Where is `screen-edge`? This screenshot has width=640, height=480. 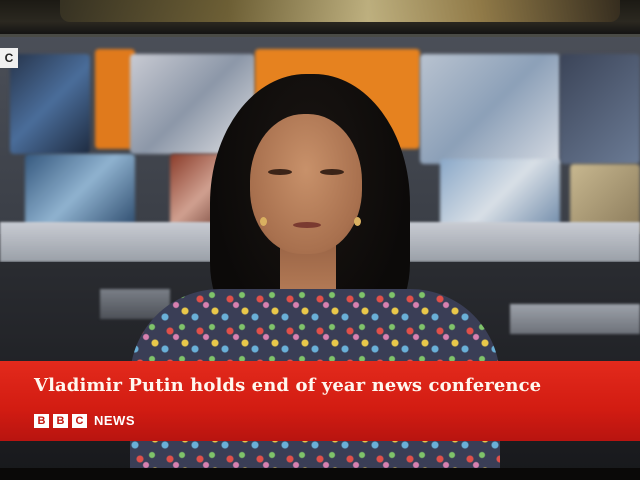 screen-edge is located at coordinates (320, 35).